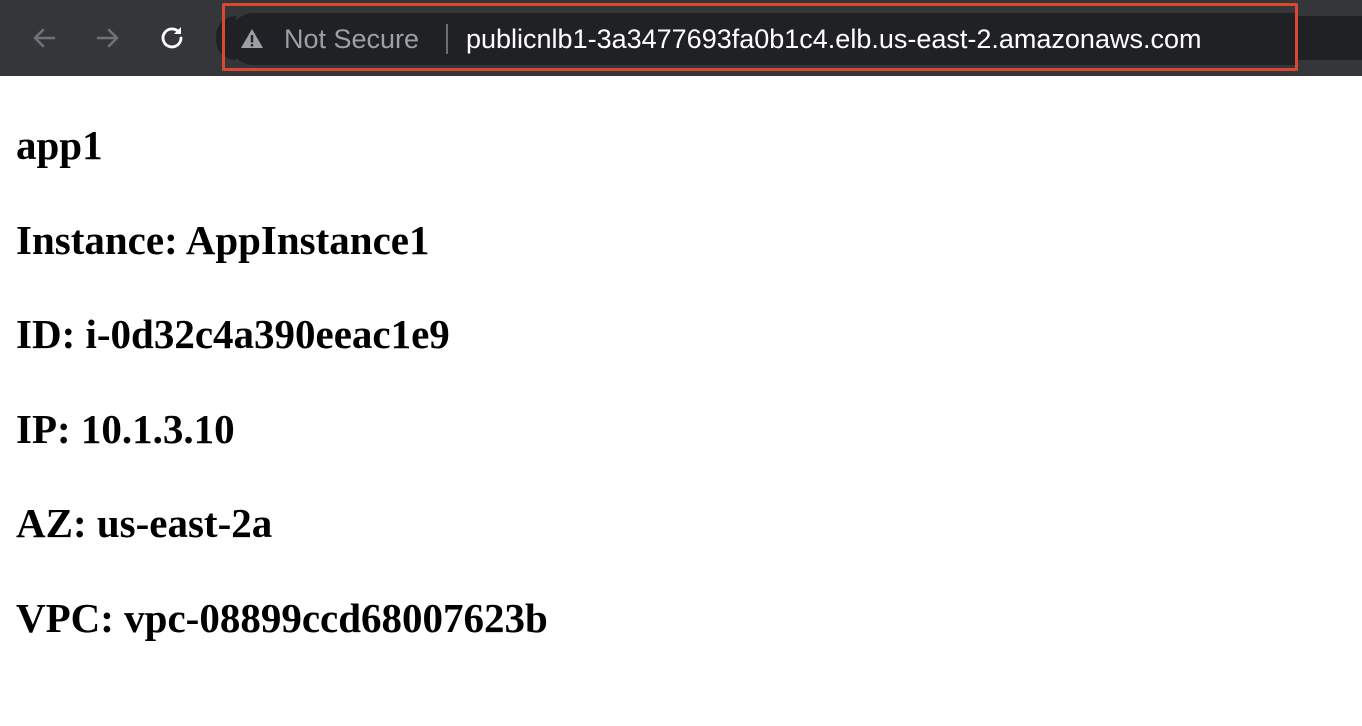 This screenshot has height=726, width=1362. Describe the element at coordinates (1330, 38) in the screenshot. I see `address-bar-extension` at that location.